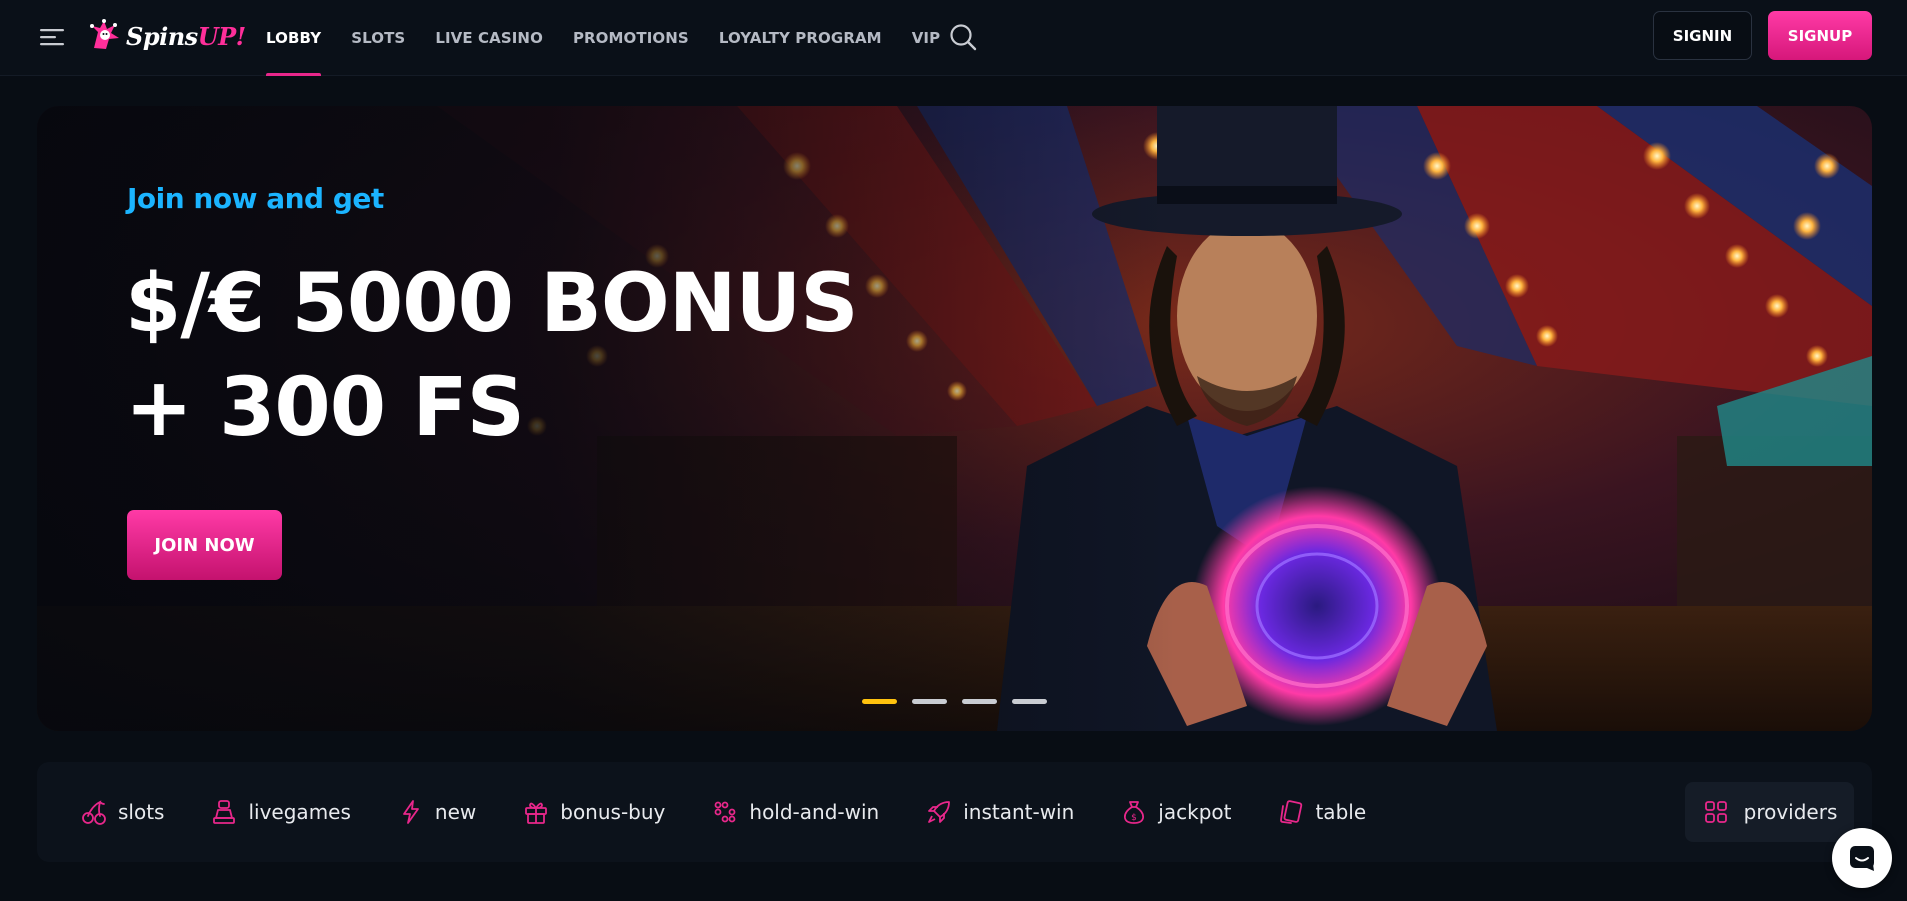  What do you see at coordinates (1715, 812) in the screenshot?
I see `grid-icon` at bounding box center [1715, 812].